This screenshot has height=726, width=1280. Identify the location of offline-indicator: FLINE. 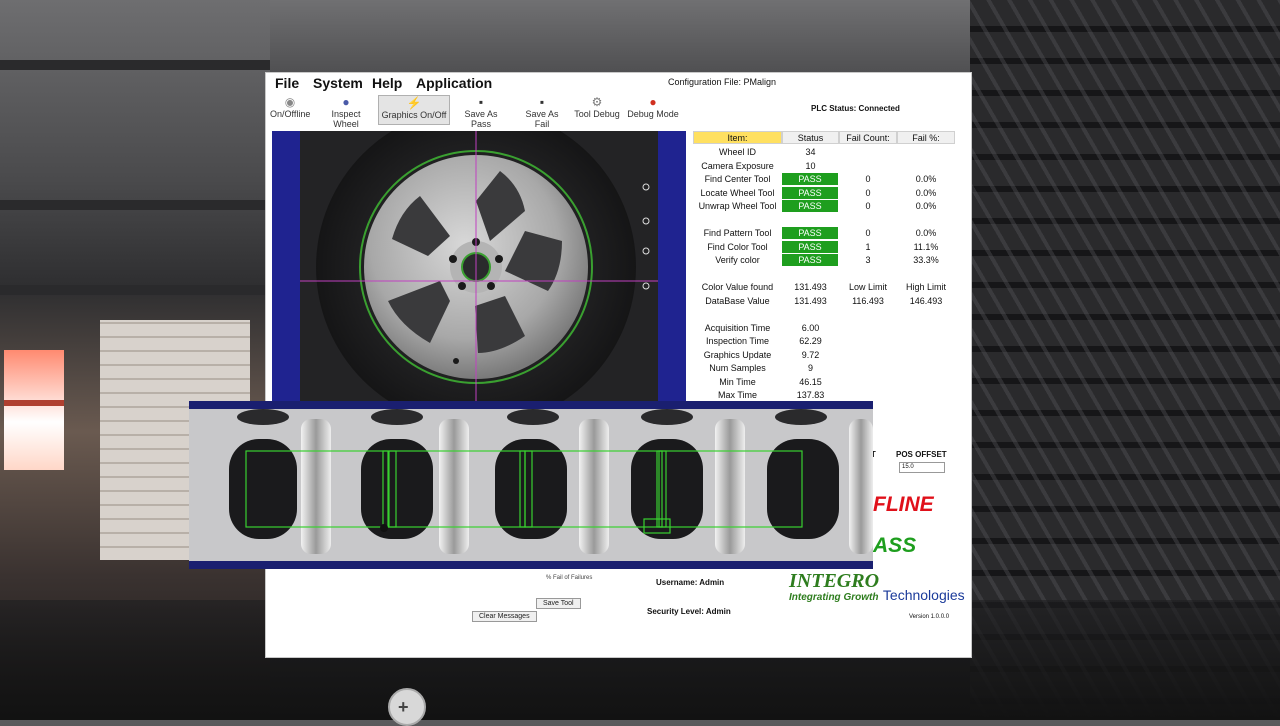
(903, 504).